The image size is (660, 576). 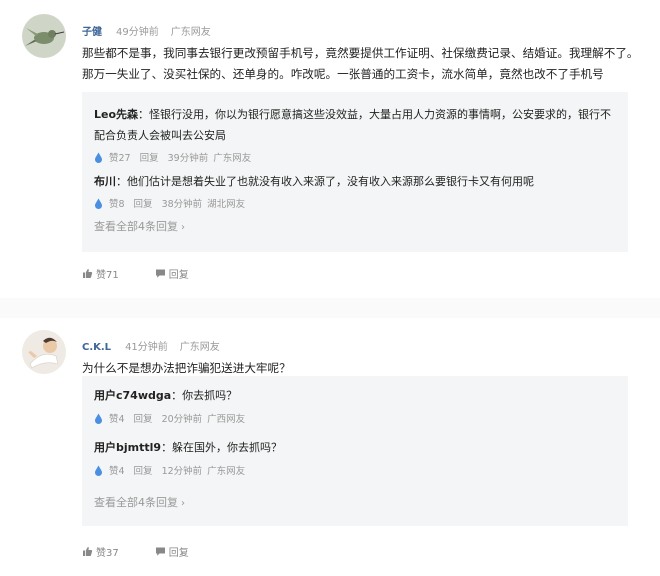 I want to click on reply-time: 39分钟前, so click(x=188, y=158).